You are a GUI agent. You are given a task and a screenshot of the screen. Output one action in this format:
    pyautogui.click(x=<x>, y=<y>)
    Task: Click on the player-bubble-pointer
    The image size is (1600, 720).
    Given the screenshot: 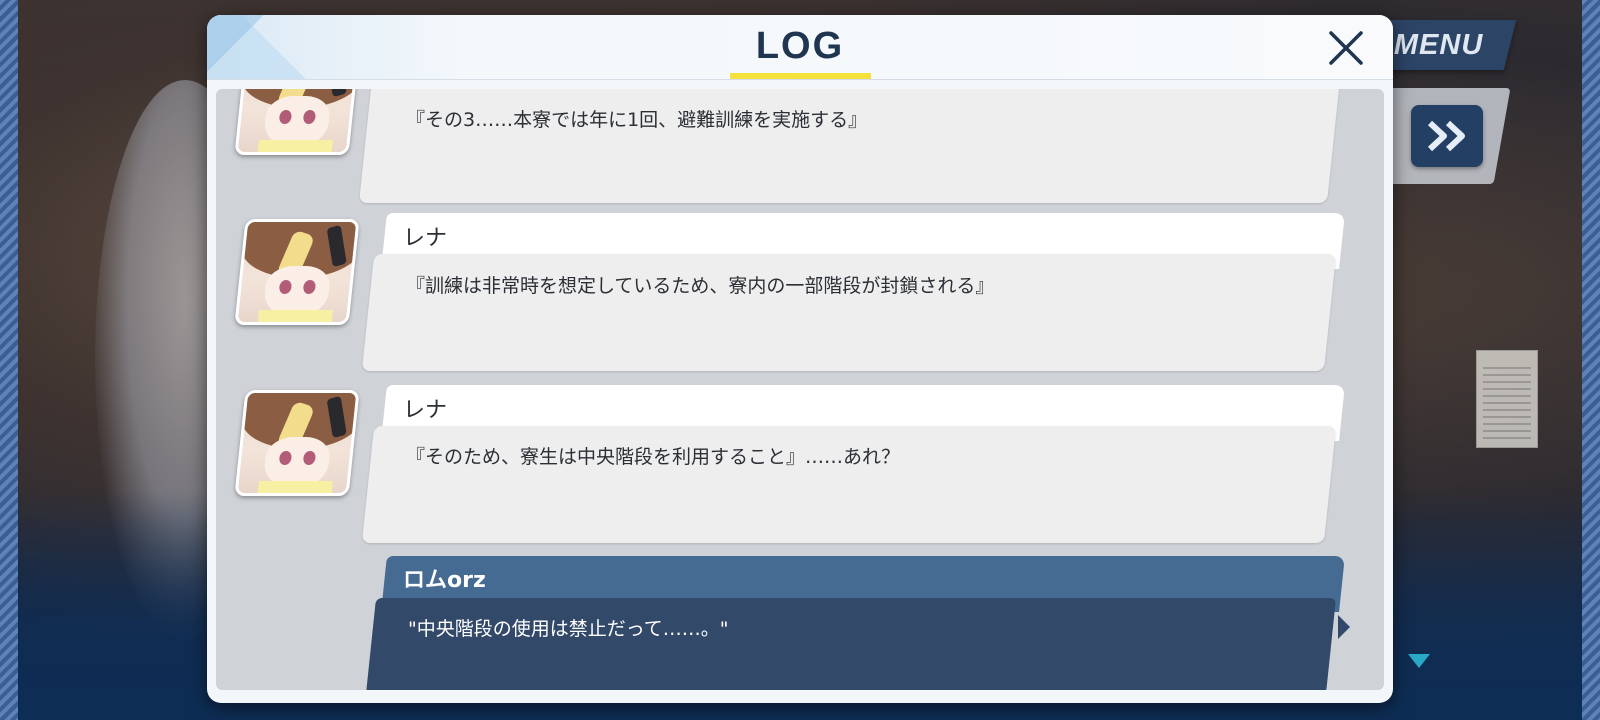 What is the action you would take?
    pyautogui.click(x=1344, y=627)
    